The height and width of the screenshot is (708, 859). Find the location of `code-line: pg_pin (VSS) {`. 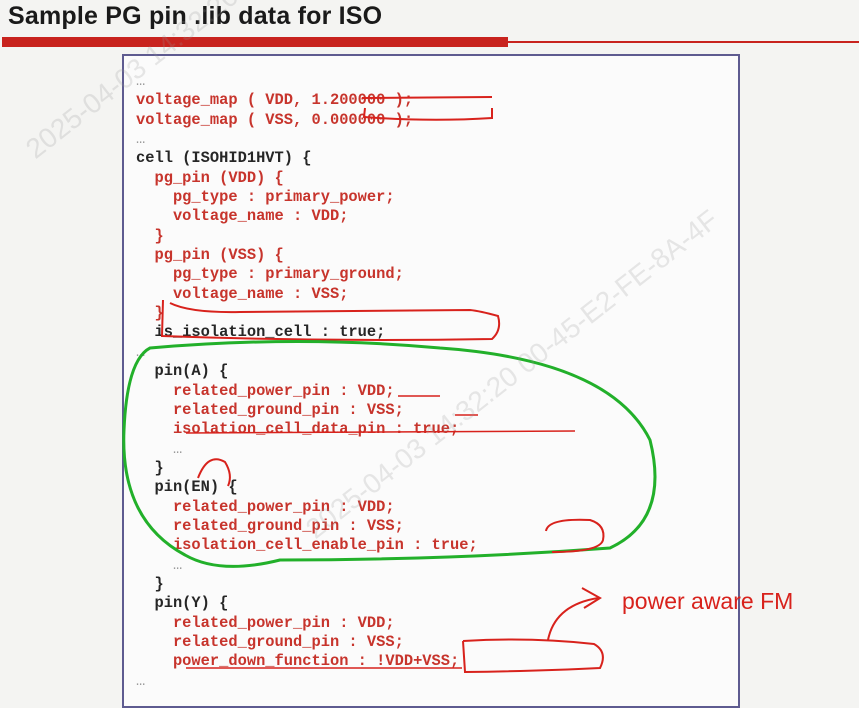

code-line: pg_pin (VSS) { is located at coordinates (210, 255).